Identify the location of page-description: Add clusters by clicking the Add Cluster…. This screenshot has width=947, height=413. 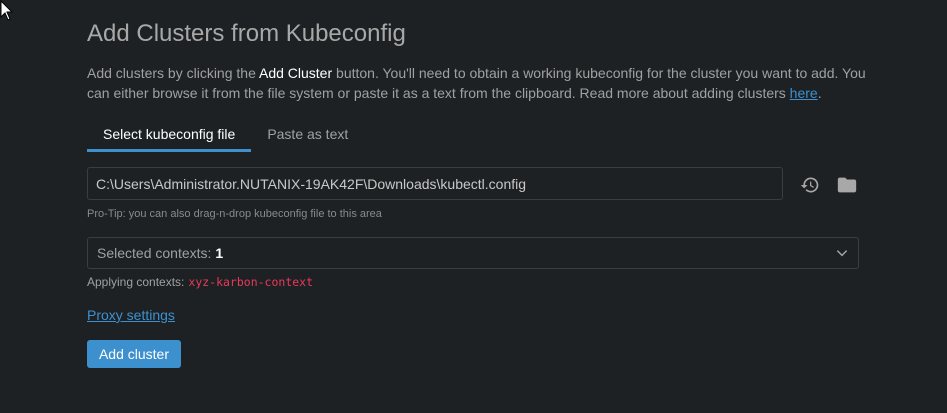
(482, 83).